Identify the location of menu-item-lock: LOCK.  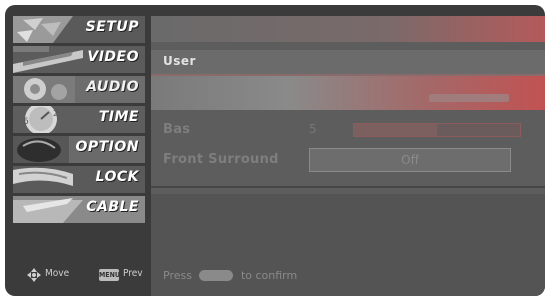
(79, 179).